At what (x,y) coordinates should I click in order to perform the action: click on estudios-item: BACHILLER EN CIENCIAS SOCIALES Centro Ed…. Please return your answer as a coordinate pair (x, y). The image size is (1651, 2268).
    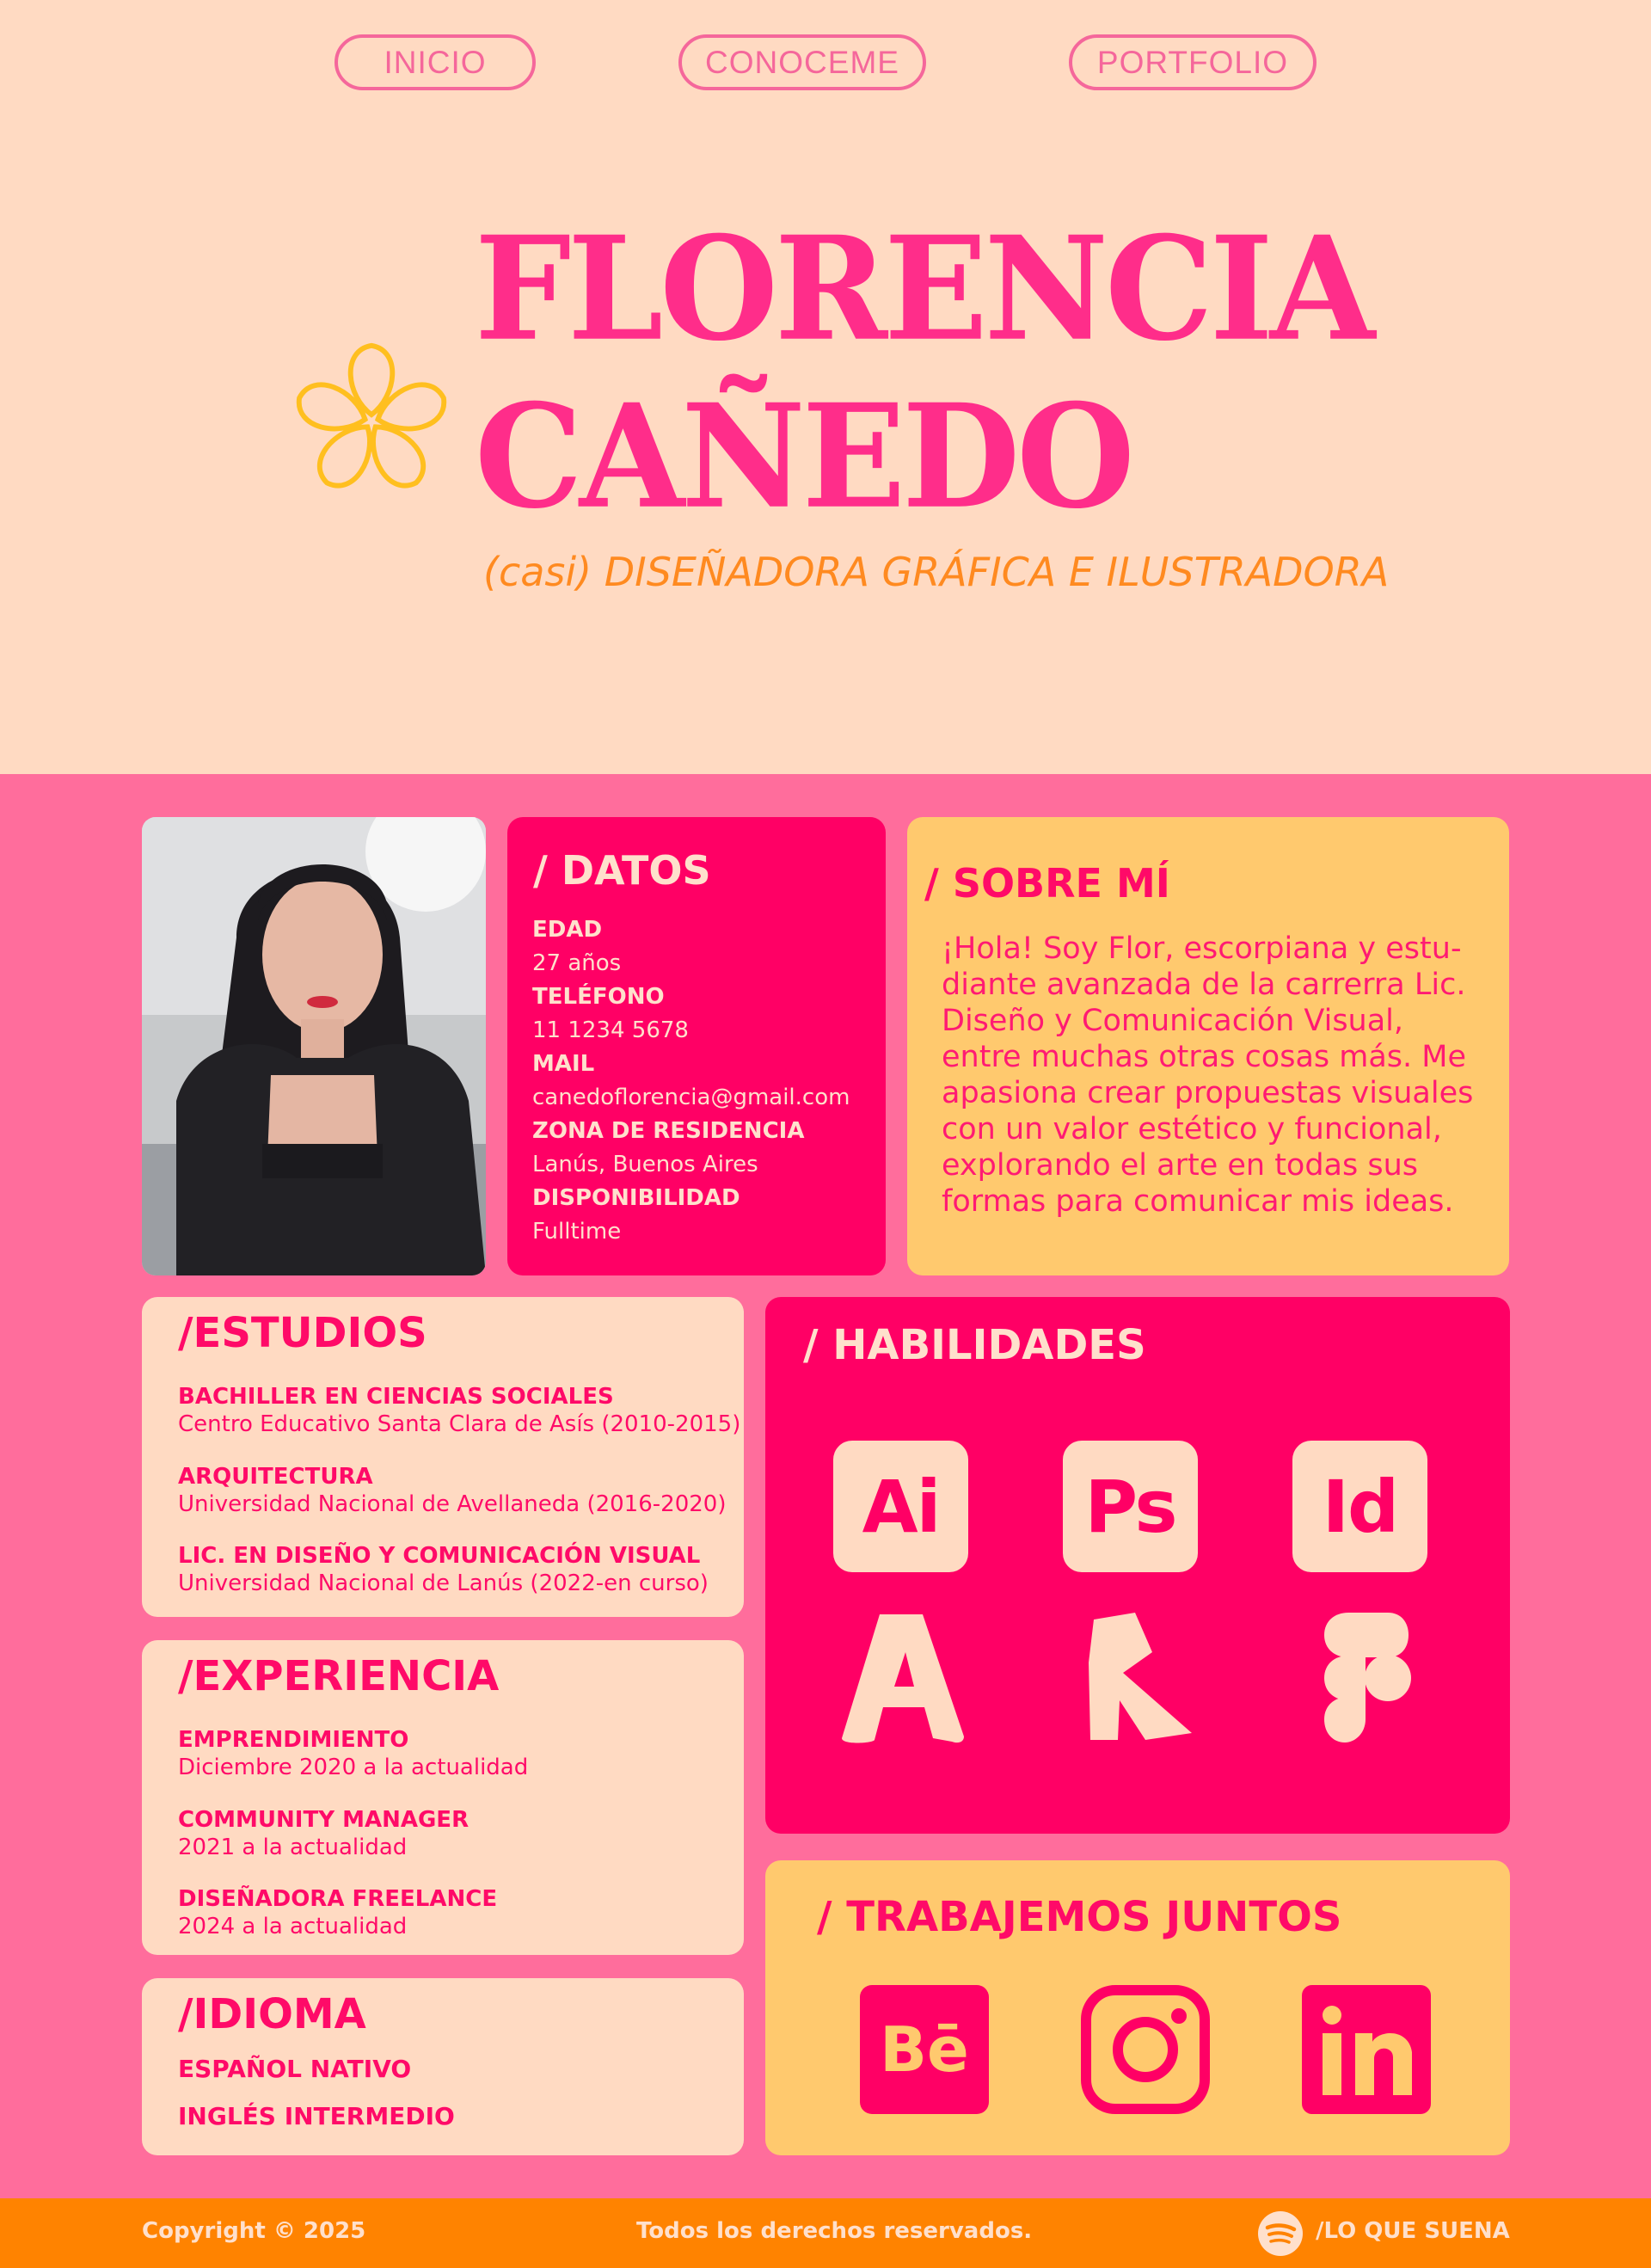
    Looking at the image, I should click on (459, 1411).